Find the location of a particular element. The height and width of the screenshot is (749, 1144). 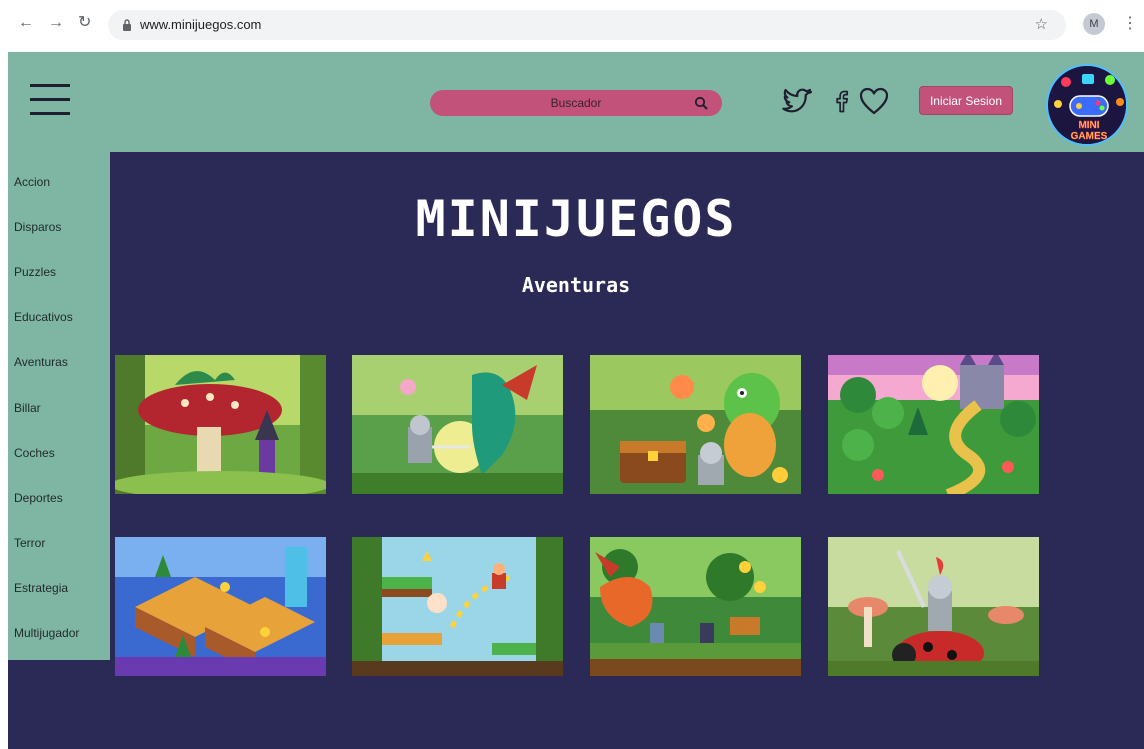

sidebar-item-billar: Billar is located at coordinates (27, 408).